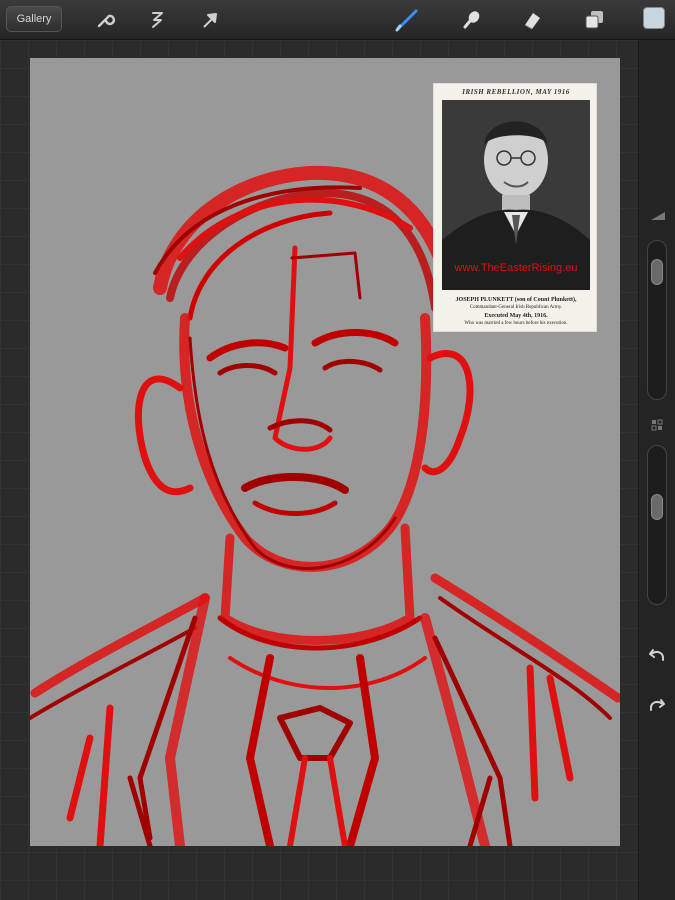 This screenshot has width=675, height=900. I want to click on eraser-icon, so click(532, 20).